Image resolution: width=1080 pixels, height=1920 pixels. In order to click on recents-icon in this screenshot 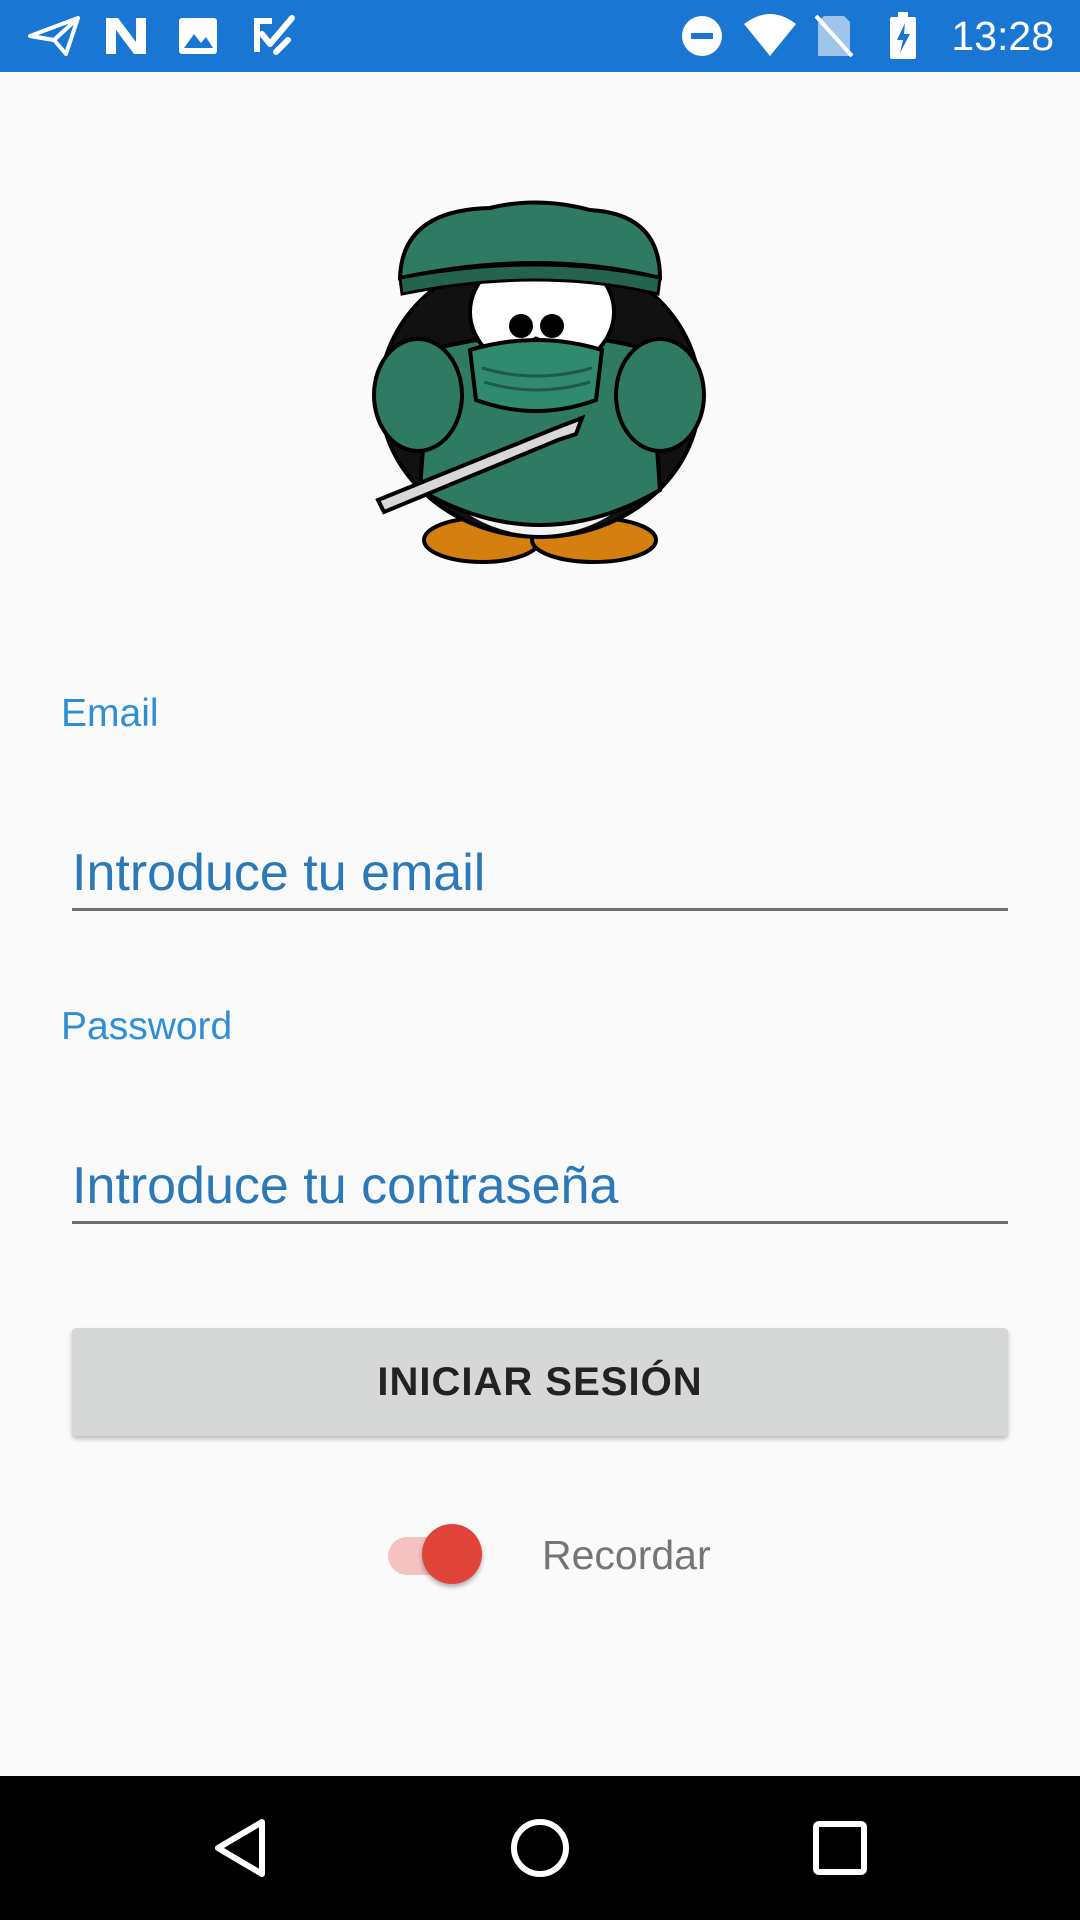, I will do `click(840, 1848)`.